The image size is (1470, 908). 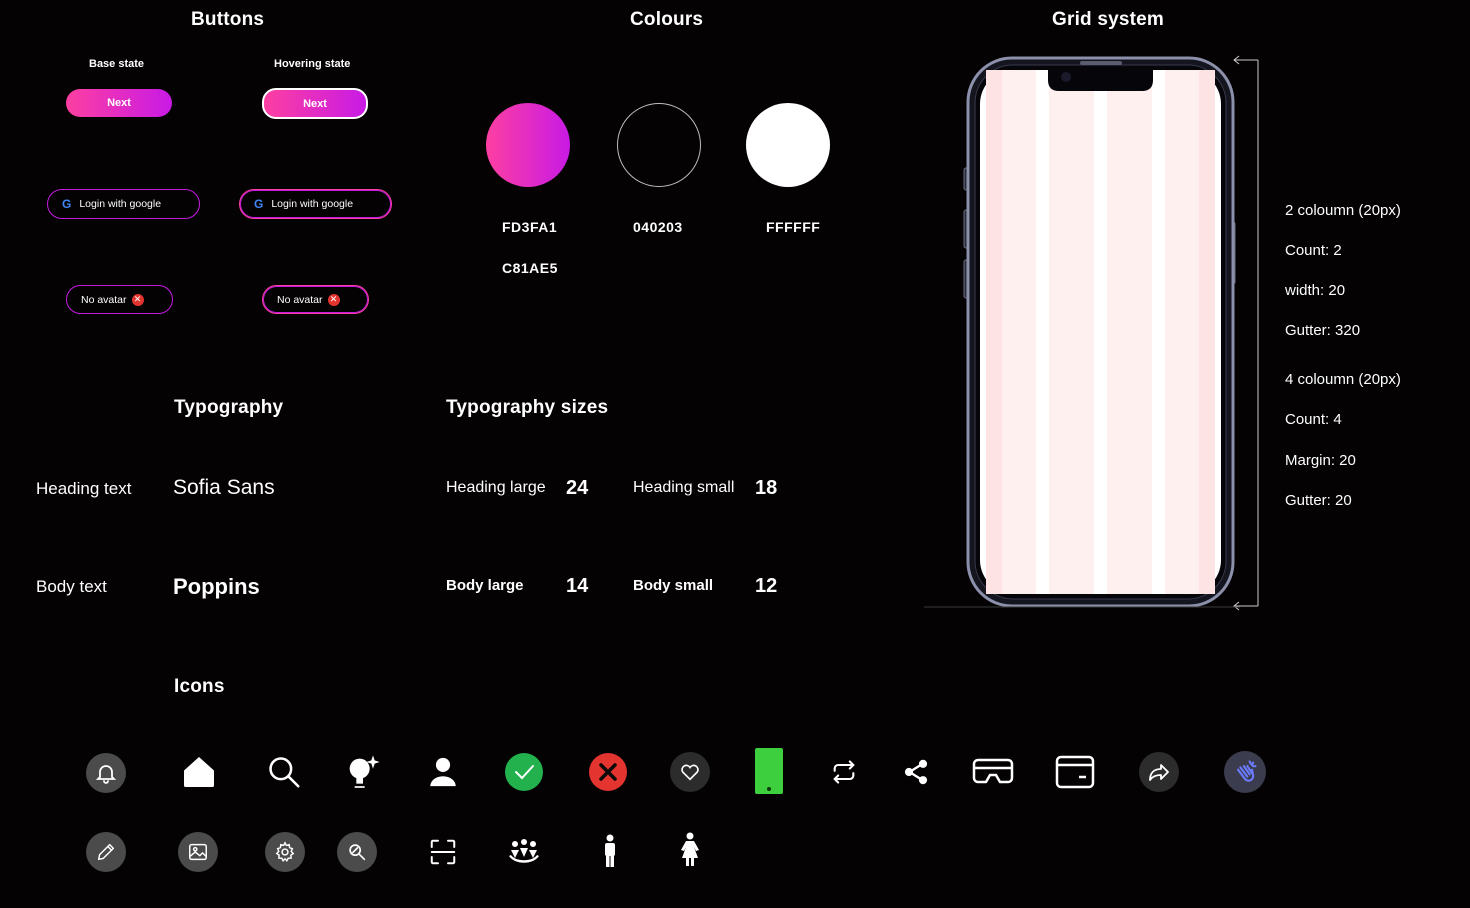 I want to click on four-col-gutter: Gutter: 20, so click(x=1318, y=500).